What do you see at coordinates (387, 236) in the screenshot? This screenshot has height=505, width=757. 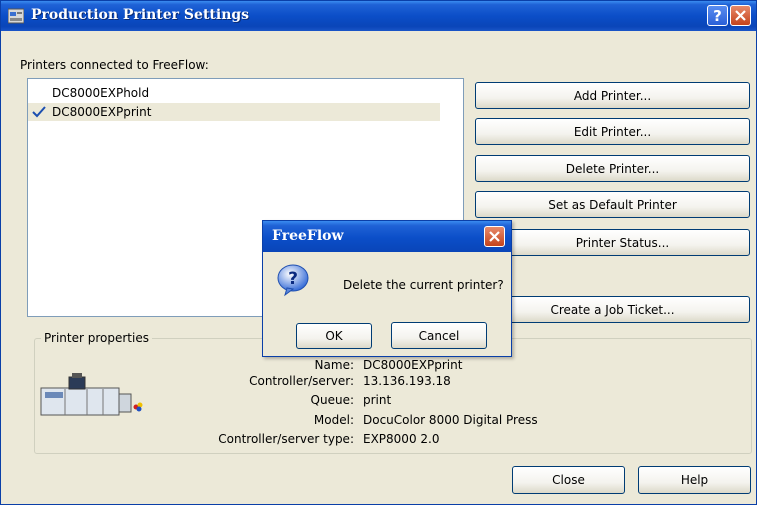 I see `dialog-title-bar: FreeFlow` at bounding box center [387, 236].